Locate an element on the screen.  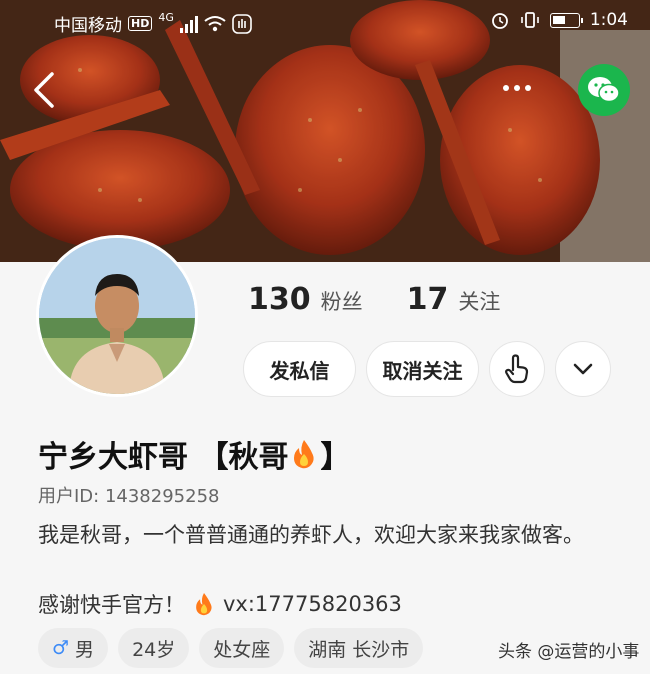
male-icon: ♂ is located at coordinates (61, 648).